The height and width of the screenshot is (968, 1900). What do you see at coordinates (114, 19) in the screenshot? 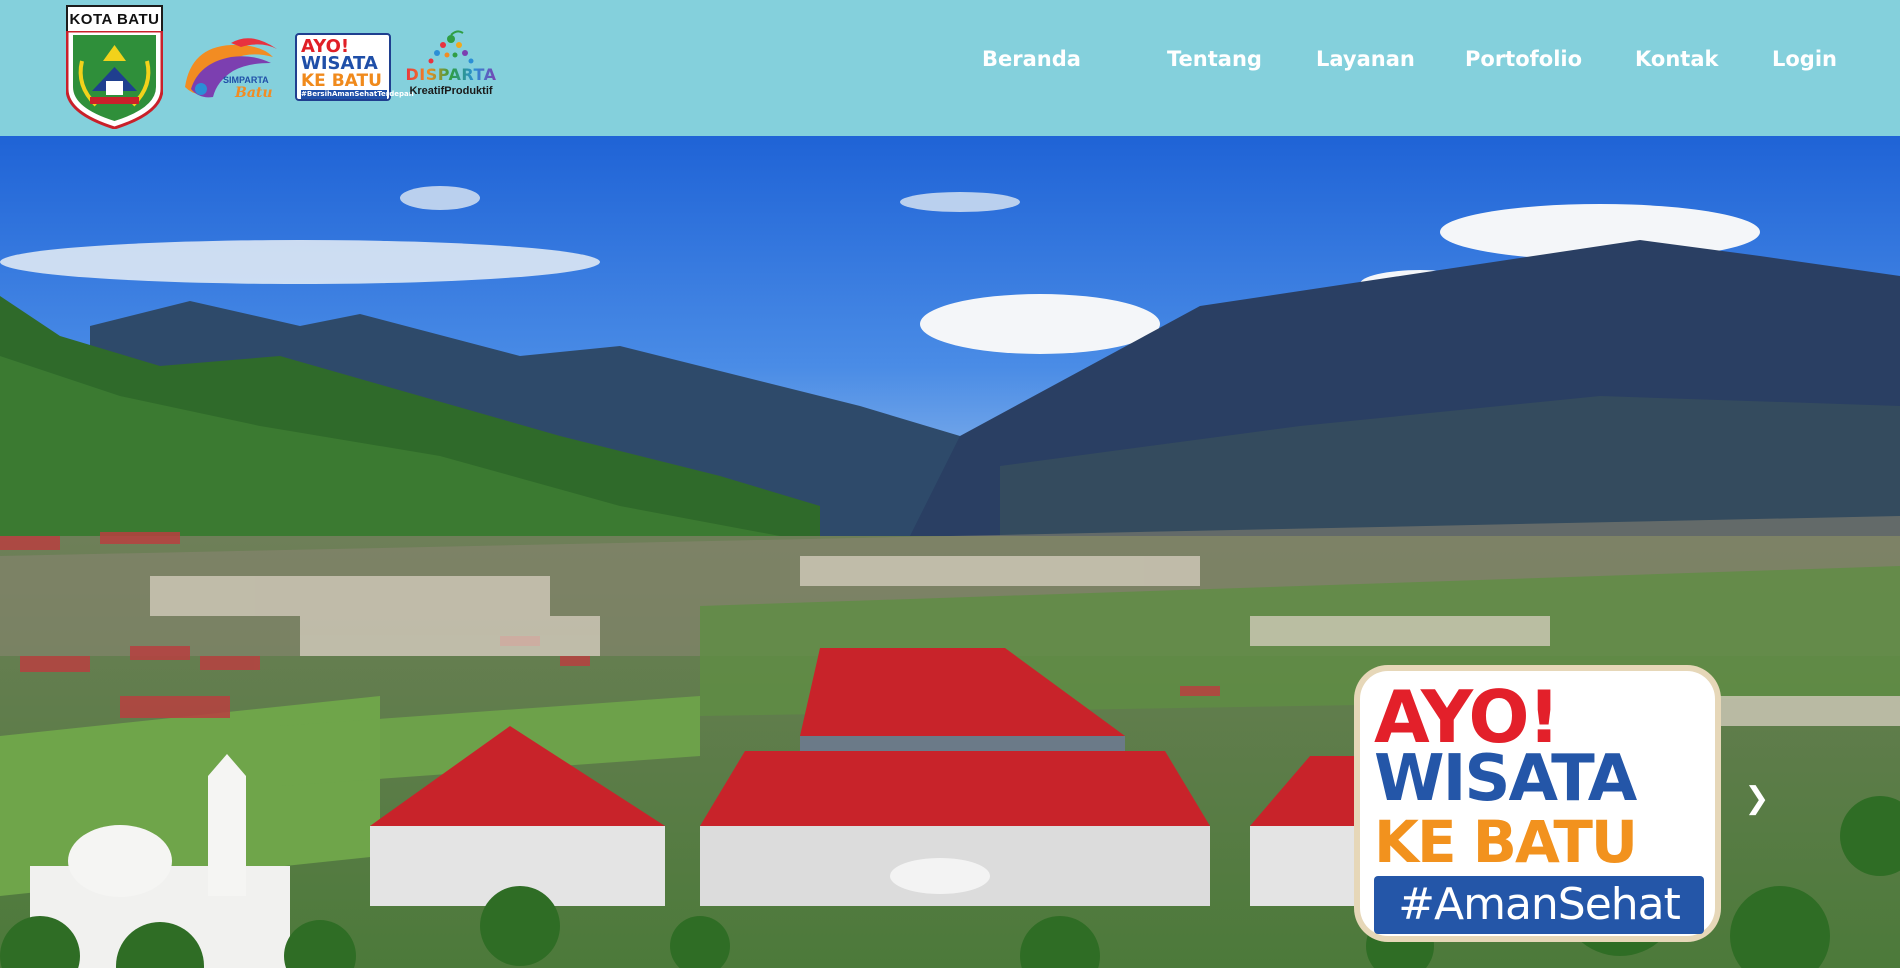
I see `kota-batu-label: KOTA BATU` at bounding box center [114, 19].